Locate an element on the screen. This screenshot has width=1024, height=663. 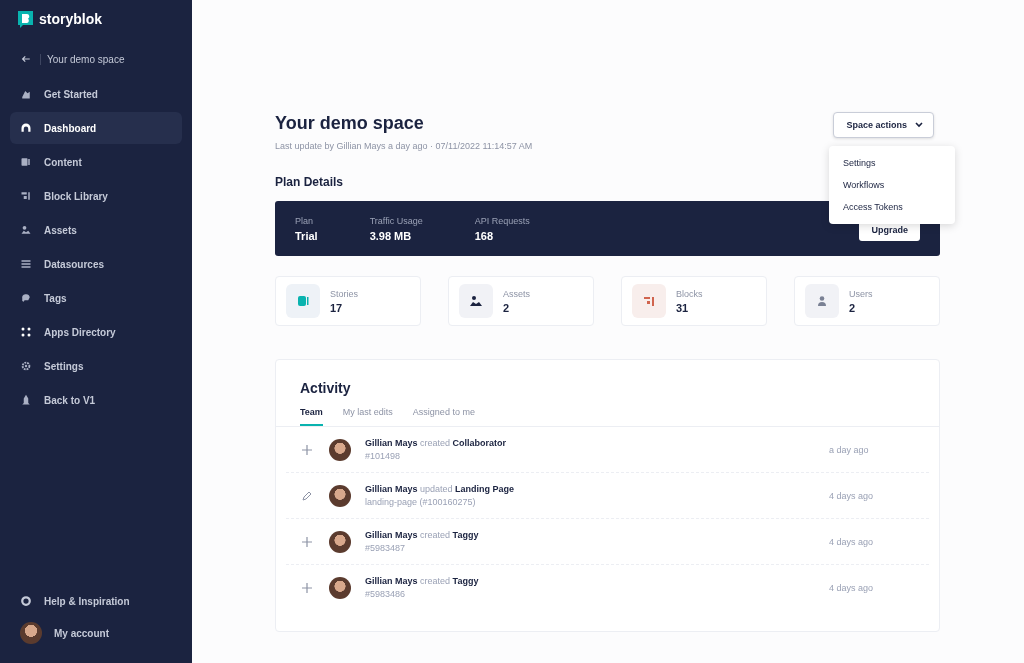
settings-icon is located at coordinates (26, 366).